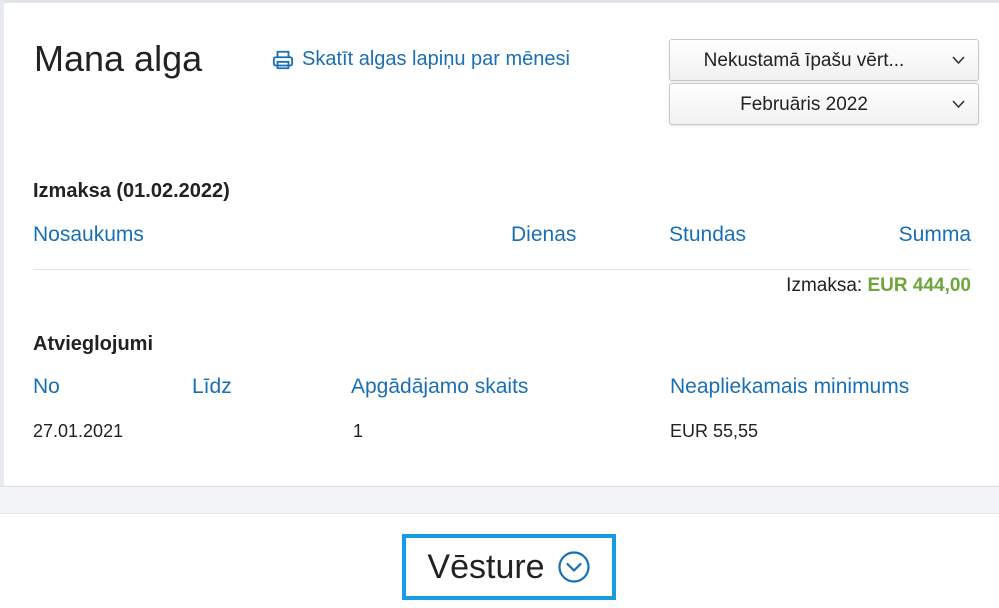 The image size is (999, 608). I want to click on relief-cell-dependents: 1, so click(358, 431).